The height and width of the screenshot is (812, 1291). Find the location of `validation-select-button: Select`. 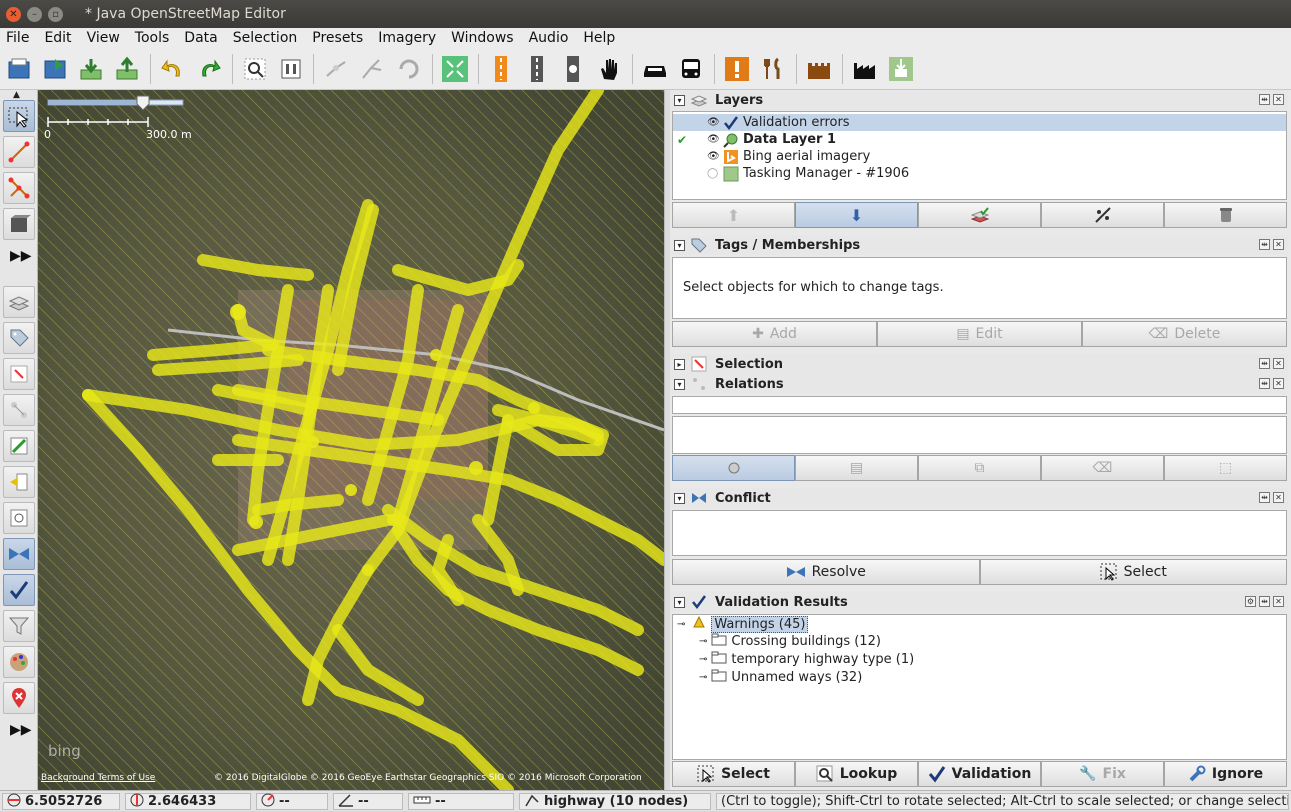

validation-select-button: Select is located at coordinates (733, 774).